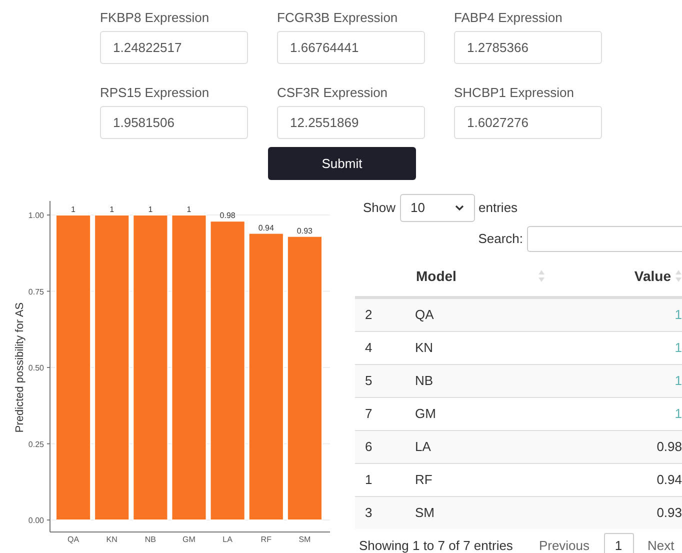  Describe the element at coordinates (36, 368) in the screenshot. I see `tick-label: 0.50` at that location.